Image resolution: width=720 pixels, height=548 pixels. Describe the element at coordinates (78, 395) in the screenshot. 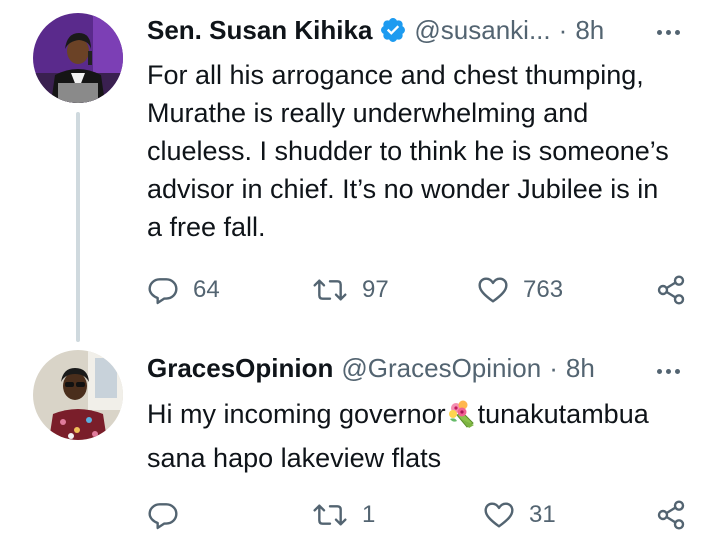

I see `avatar-gracesopinion` at that location.